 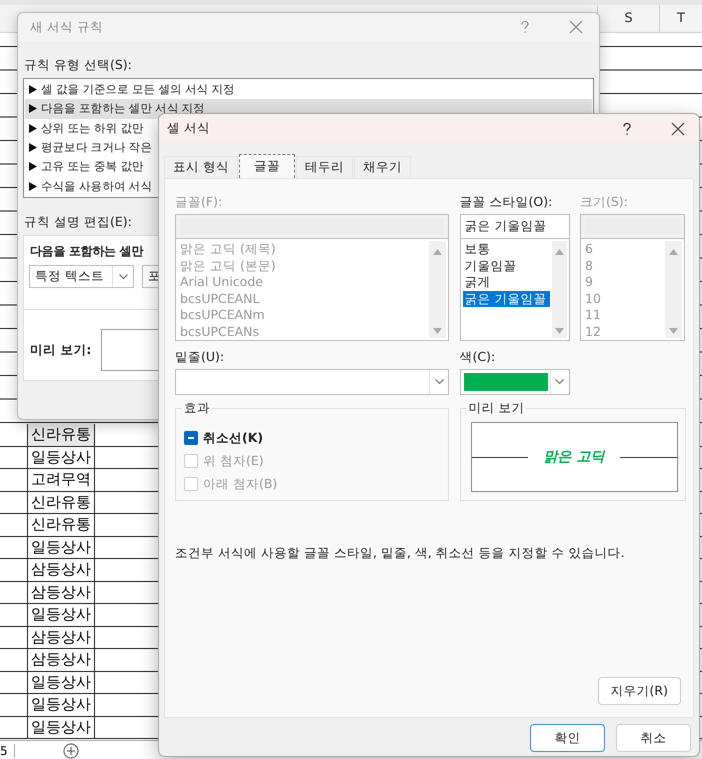 I want to click on preview-text: 맑은 고딕, so click(x=574, y=457).